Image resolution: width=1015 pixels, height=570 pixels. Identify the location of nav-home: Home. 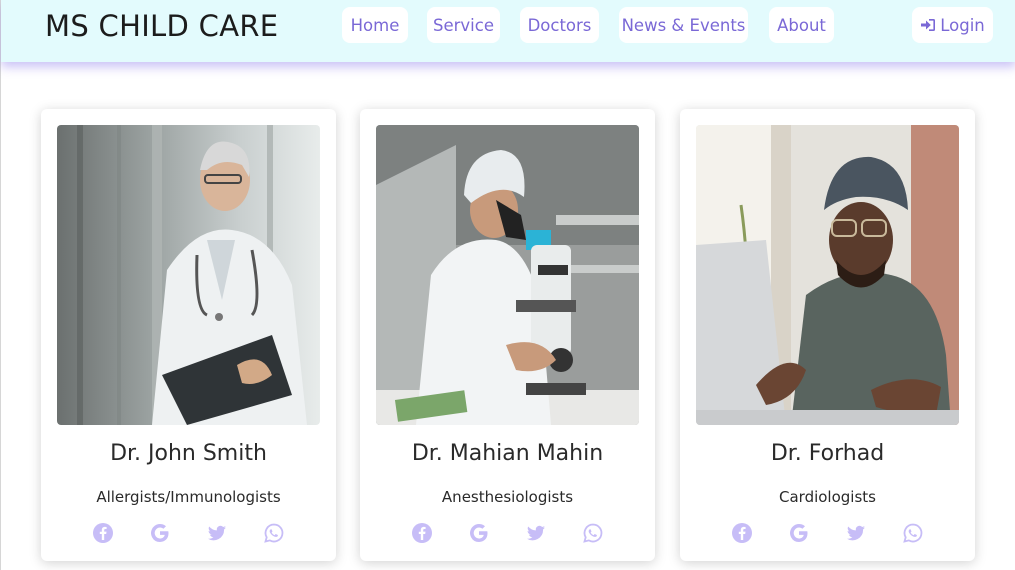
(375, 25).